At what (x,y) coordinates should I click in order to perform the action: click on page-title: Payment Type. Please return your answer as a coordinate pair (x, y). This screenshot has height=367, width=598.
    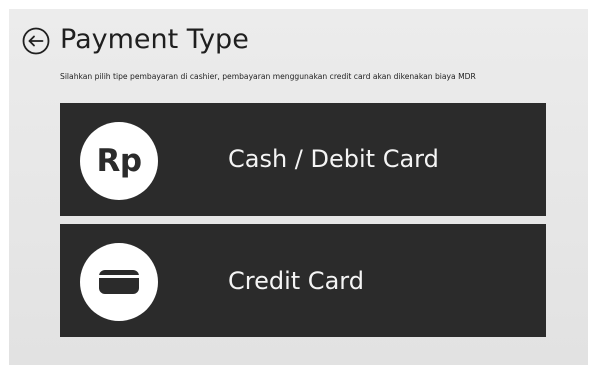
    Looking at the image, I should click on (154, 39).